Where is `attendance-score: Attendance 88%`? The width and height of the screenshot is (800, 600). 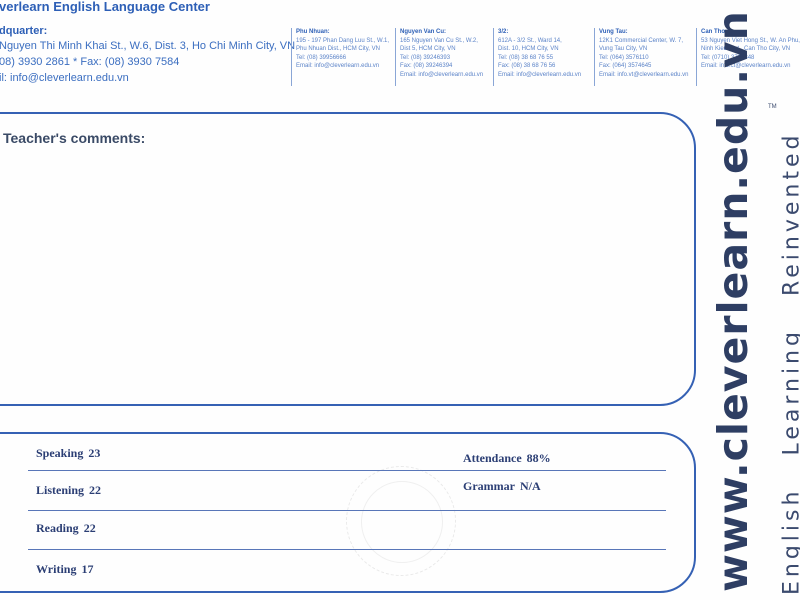
attendance-score: Attendance 88% is located at coordinates (507, 458).